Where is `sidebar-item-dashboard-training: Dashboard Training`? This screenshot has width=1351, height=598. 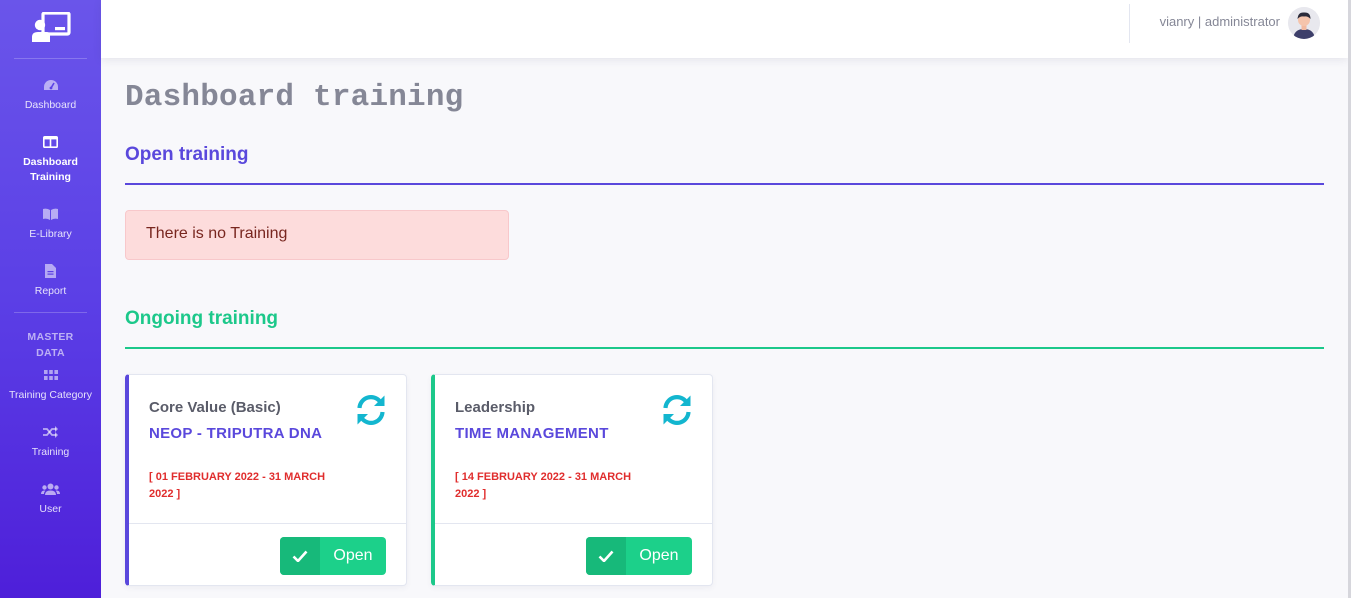
sidebar-item-dashboard-training: Dashboard Training is located at coordinates (50, 160).